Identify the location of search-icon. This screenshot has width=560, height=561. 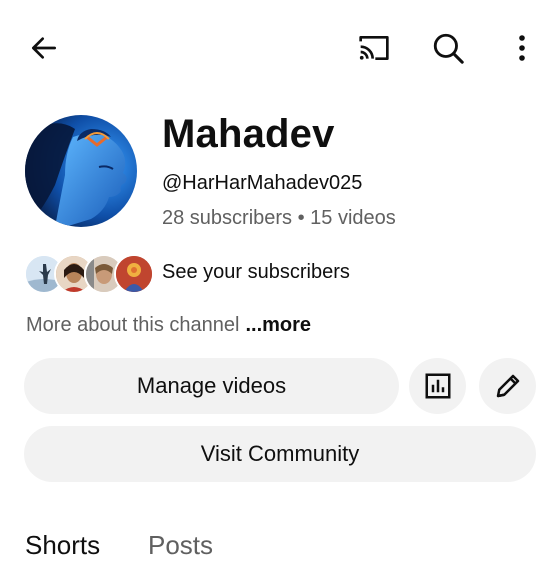
(448, 48).